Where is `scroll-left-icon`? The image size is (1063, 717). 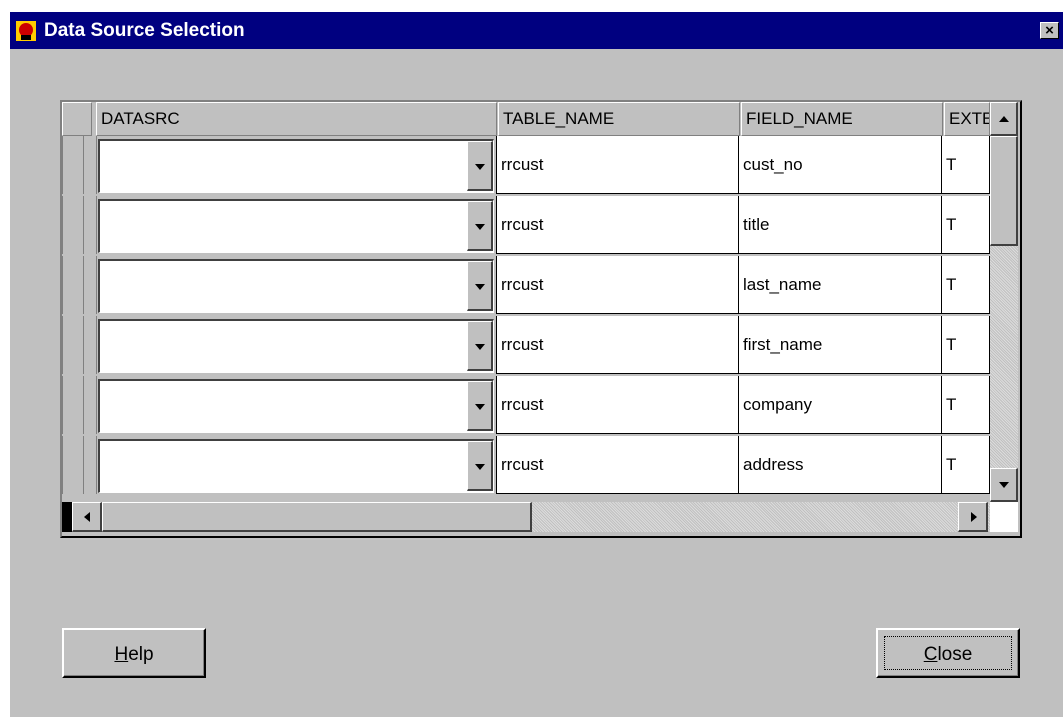 scroll-left-icon is located at coordinates (87, 517).